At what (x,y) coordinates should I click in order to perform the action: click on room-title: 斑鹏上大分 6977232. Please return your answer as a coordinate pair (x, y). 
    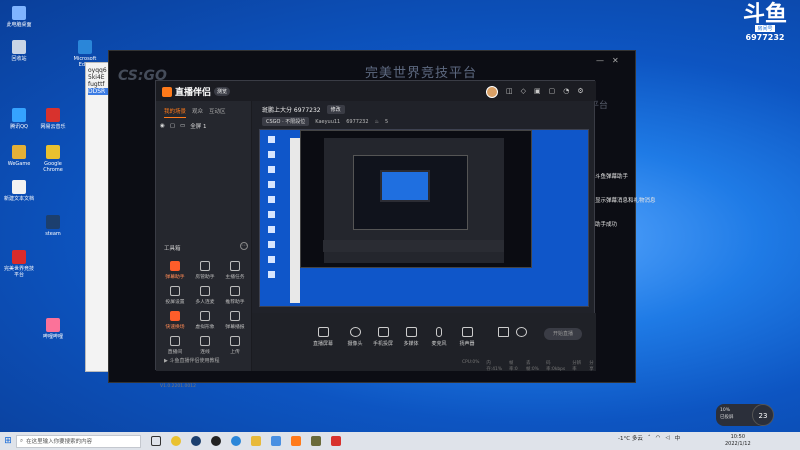
    Looking at the image, I should click on (291, 110).